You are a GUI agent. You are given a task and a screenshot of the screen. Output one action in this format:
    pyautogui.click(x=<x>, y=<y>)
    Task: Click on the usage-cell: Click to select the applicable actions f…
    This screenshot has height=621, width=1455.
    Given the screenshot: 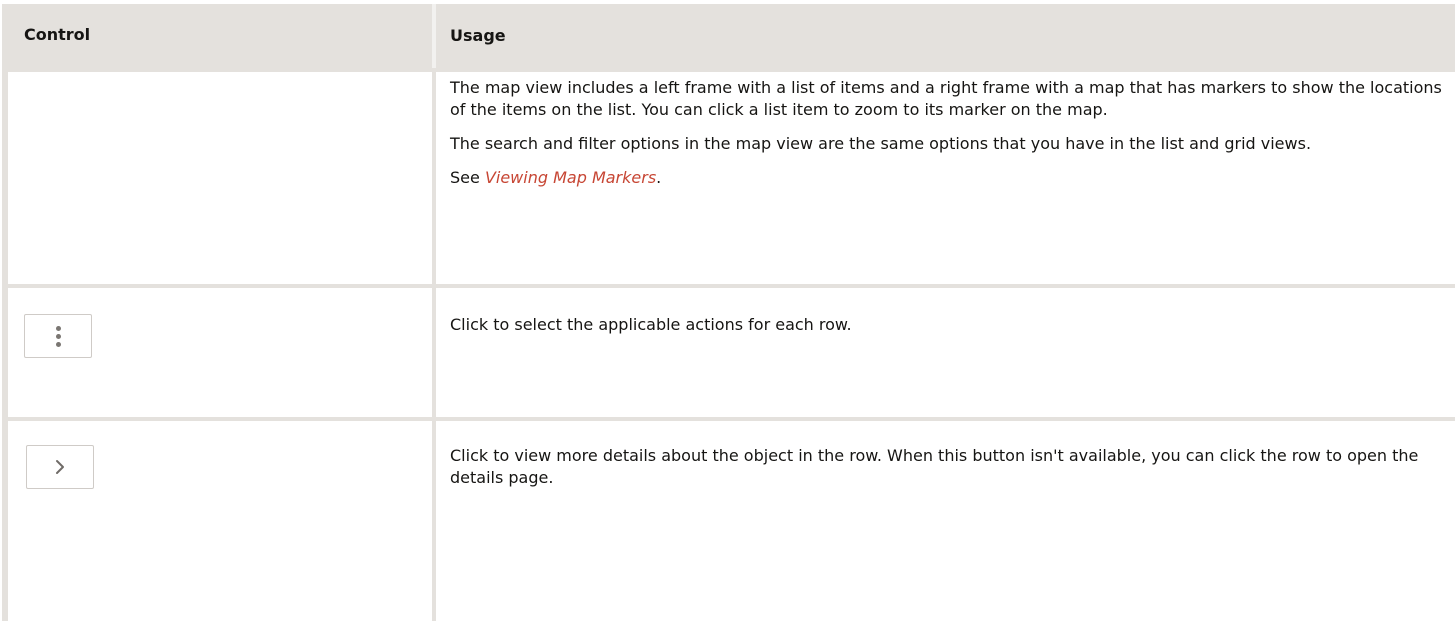 What is the action you would take?
    pyautogui.click(x=945, y=352)
    